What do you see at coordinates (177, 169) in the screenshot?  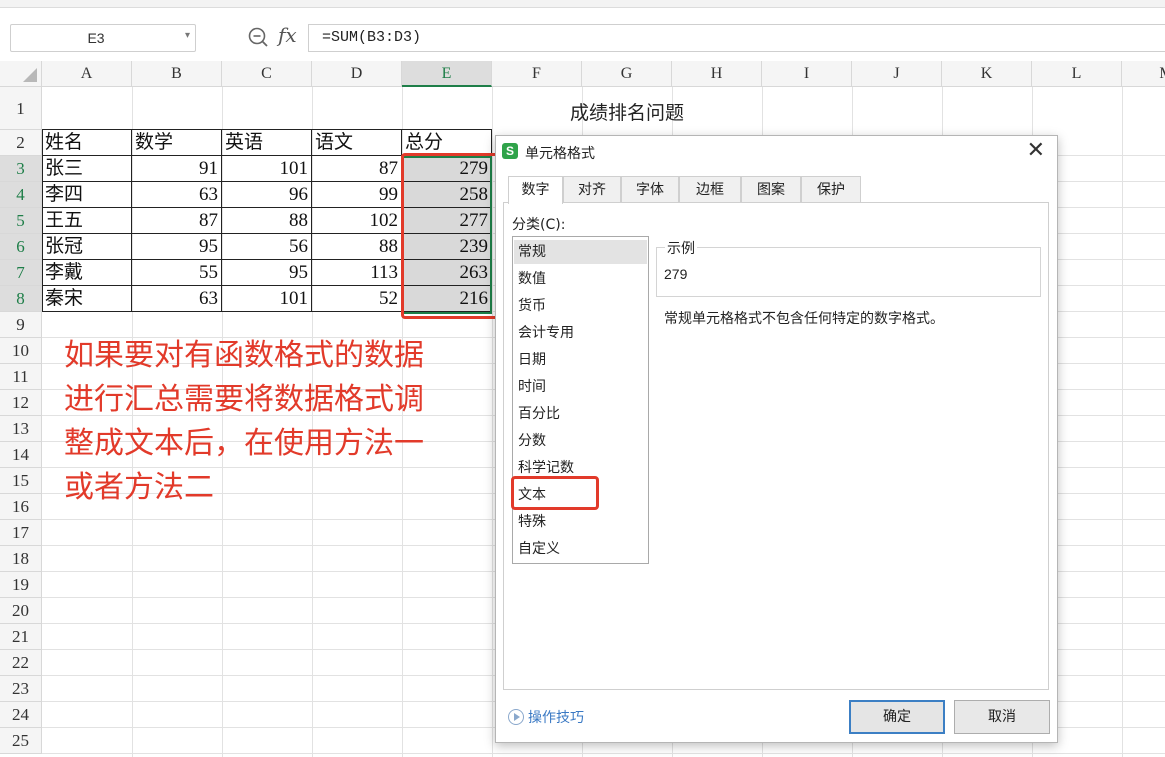 I see `table-cell: 91` at bounding box center [177, 169].